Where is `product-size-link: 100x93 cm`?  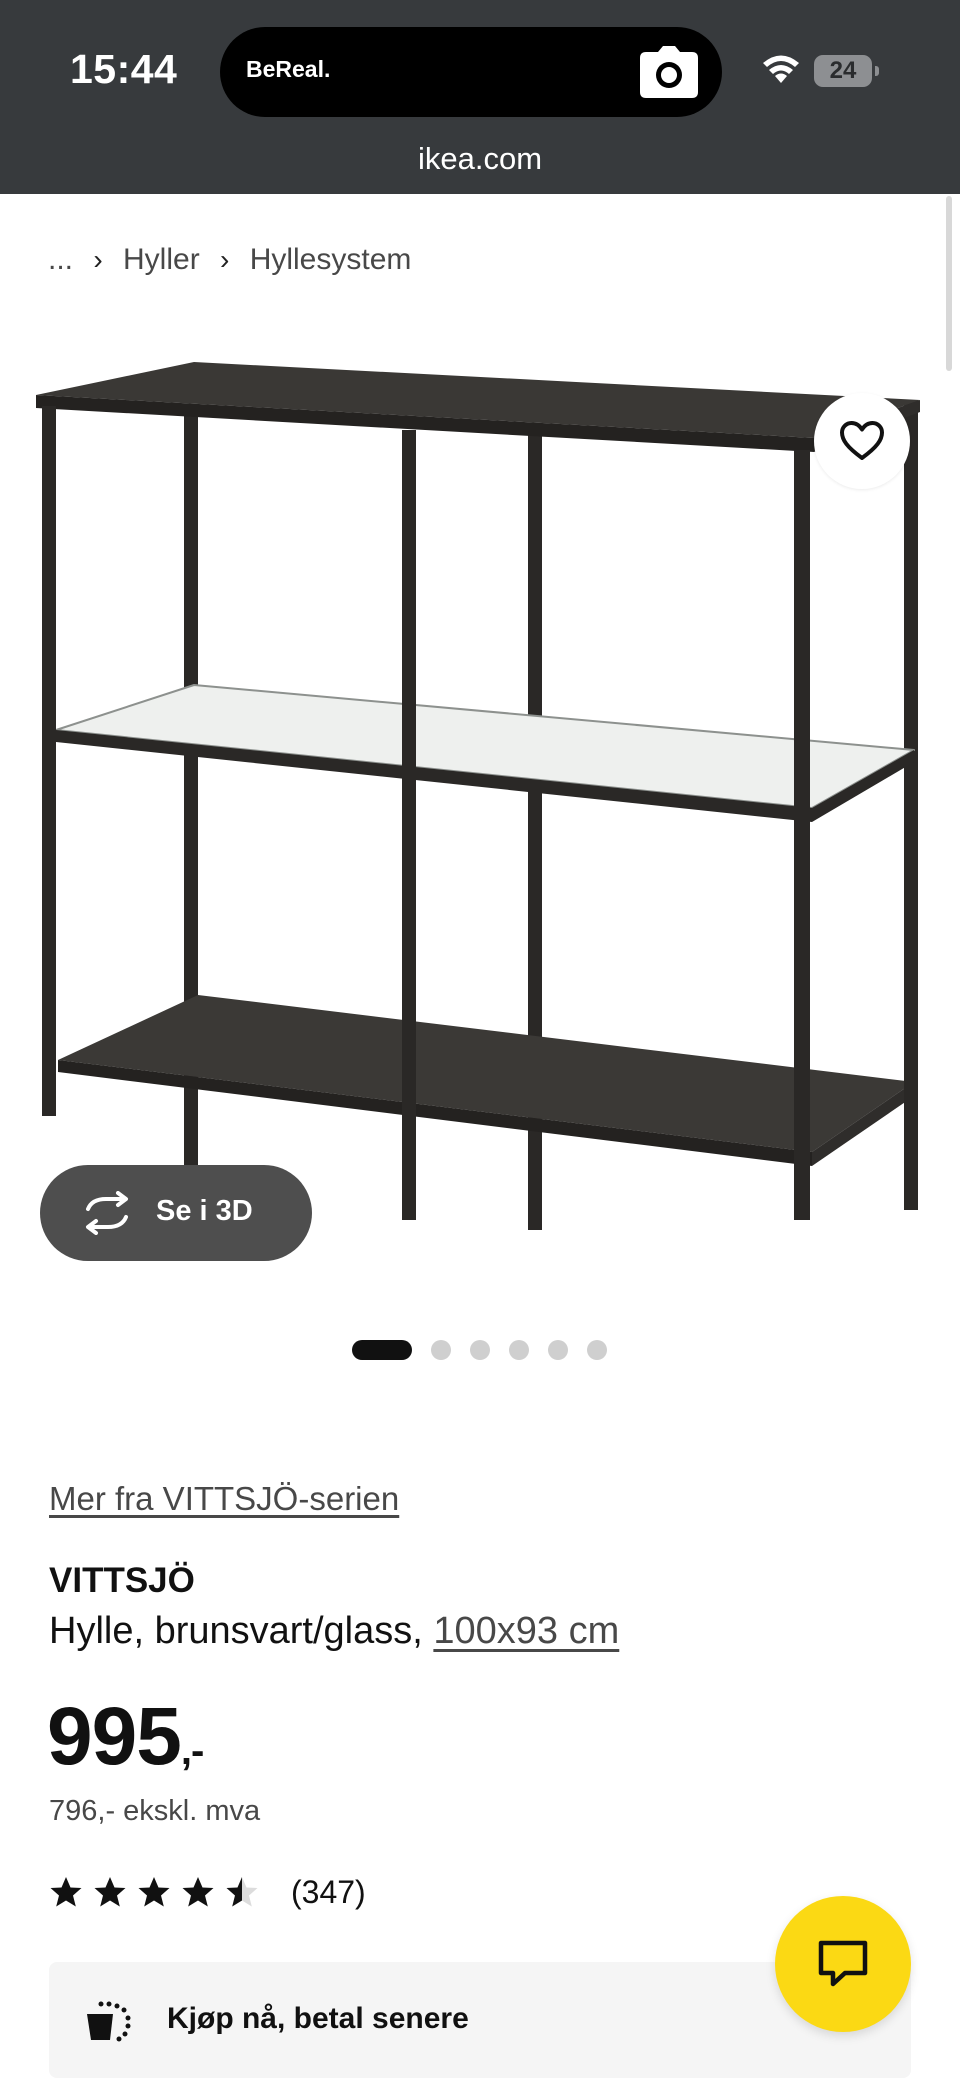
product-size-link: 100x93 cm is located at coordinates (526, 1631).